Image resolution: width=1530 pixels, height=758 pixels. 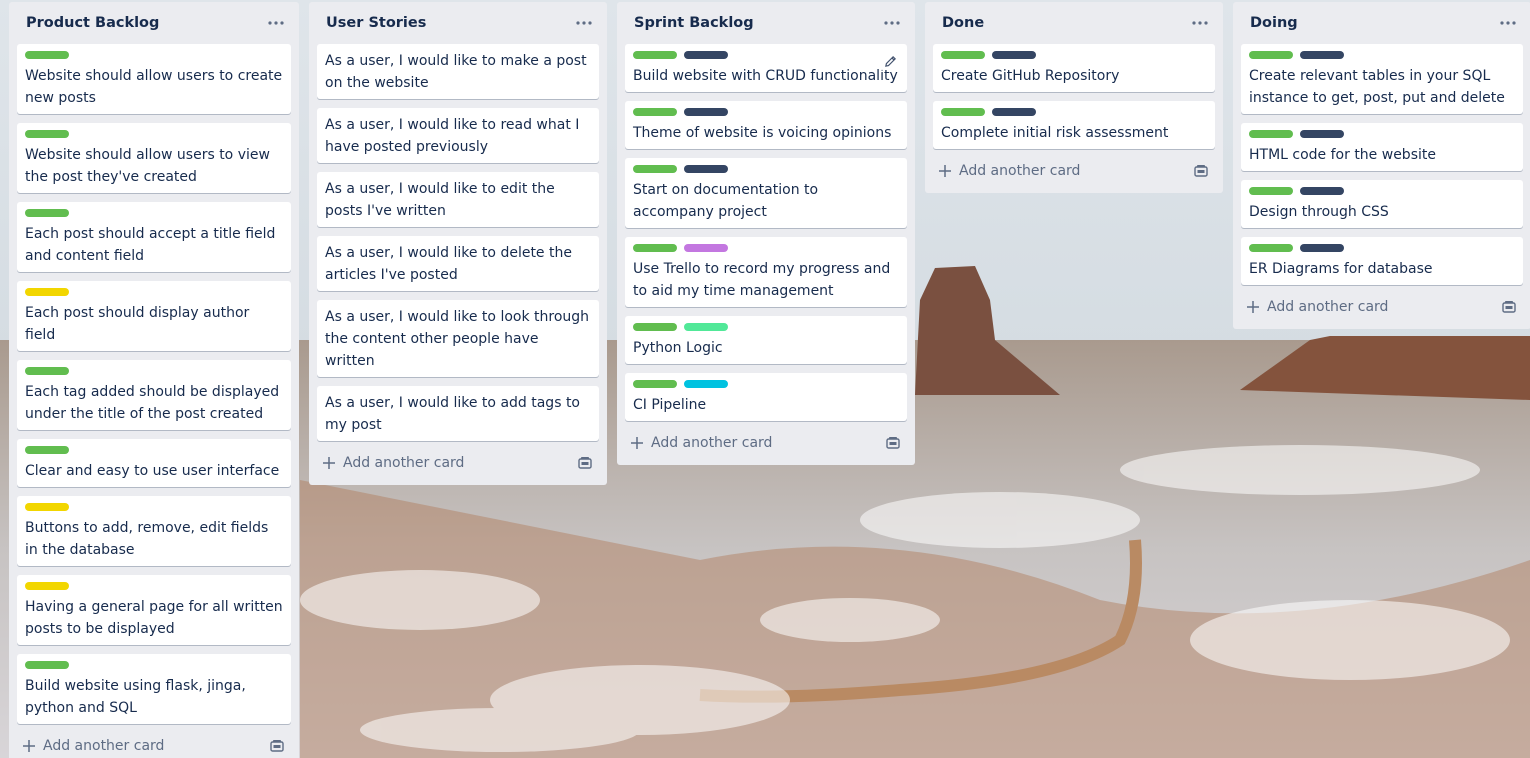 I want to click on card: CI Pipeline, so click(x=766, y=397).